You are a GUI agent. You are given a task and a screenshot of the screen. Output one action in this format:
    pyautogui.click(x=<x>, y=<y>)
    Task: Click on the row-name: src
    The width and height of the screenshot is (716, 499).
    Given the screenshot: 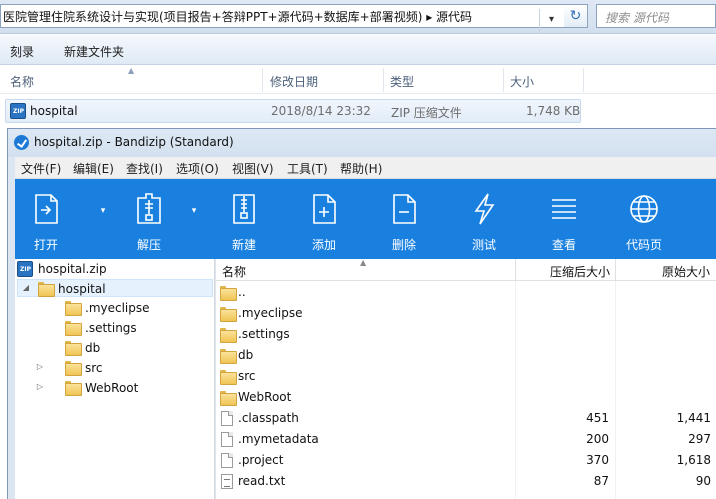 What is the action you would take?
    pyautogui.click(x=247, y=376)
    